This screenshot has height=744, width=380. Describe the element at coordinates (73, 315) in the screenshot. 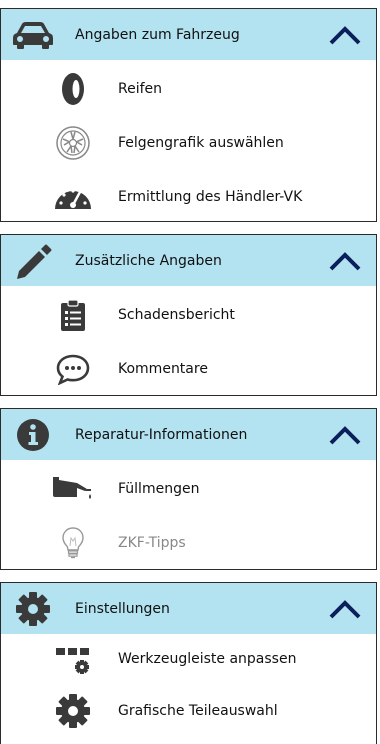

I see `clipboard-icon` at that location.